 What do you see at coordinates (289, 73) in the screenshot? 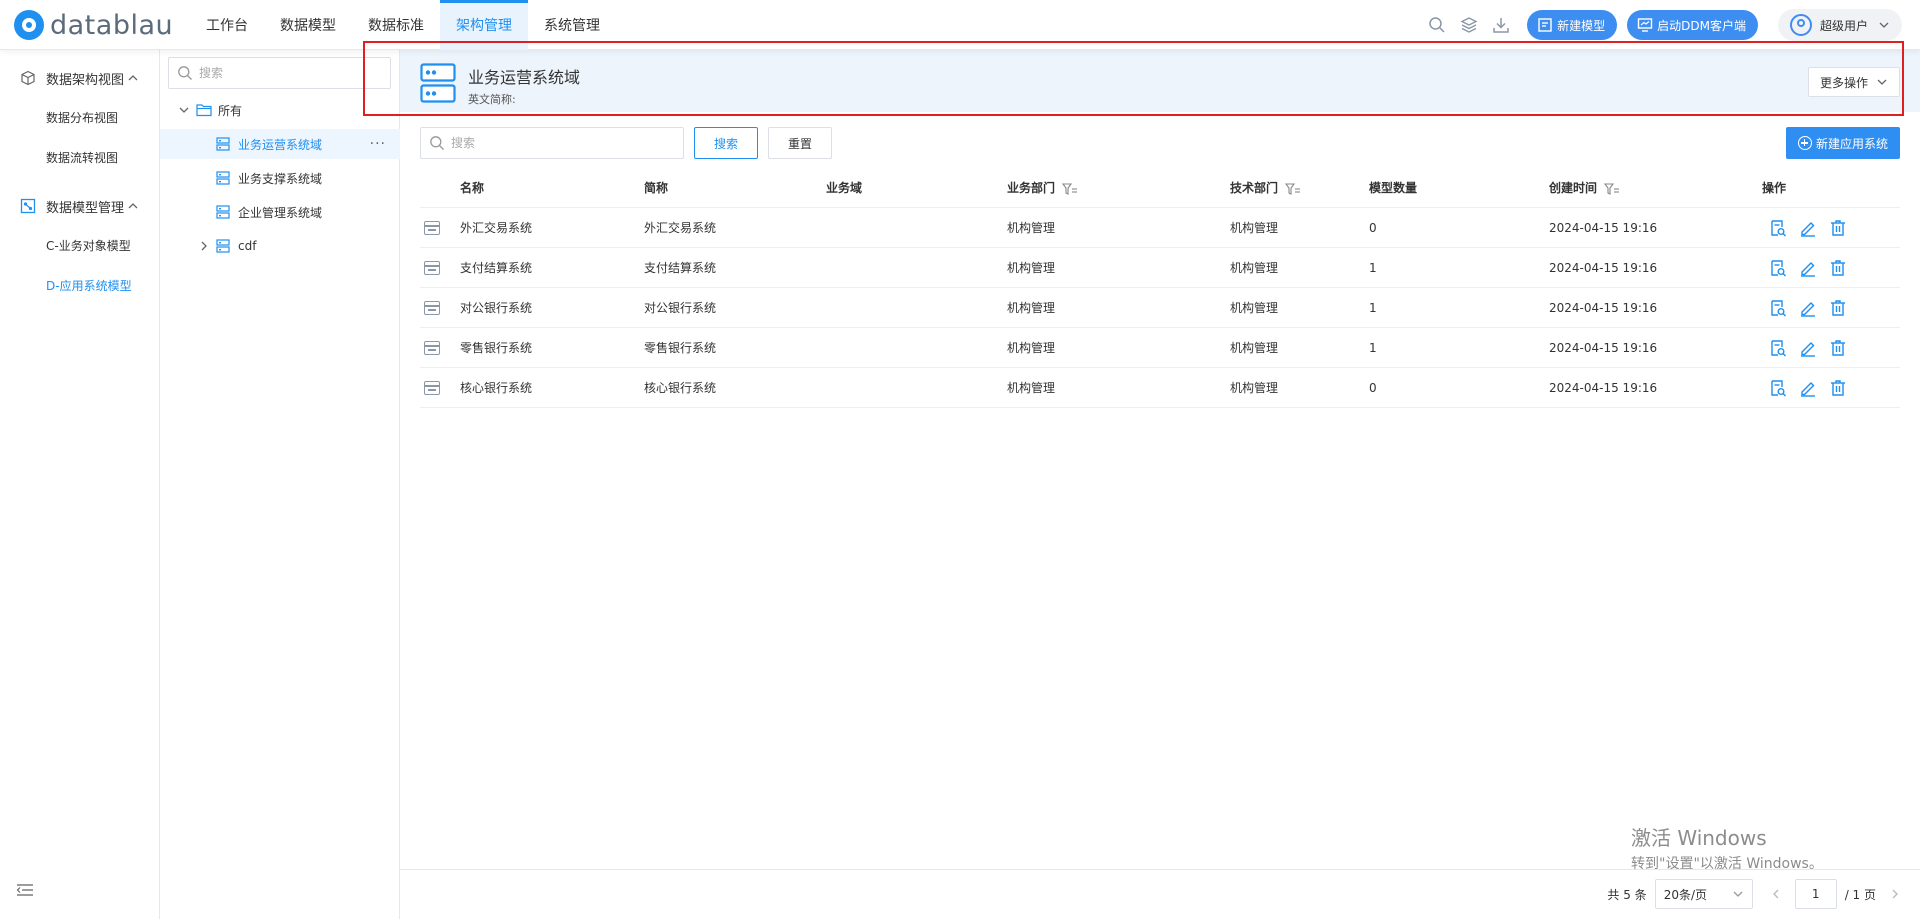
I see `tree-search-input` at bounding box center [289, 73].